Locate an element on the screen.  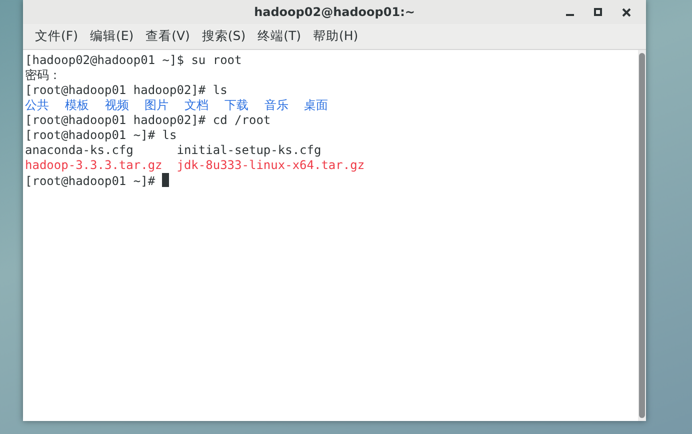
menu-item: 编辑(E) is located at coordinates (112, 36).